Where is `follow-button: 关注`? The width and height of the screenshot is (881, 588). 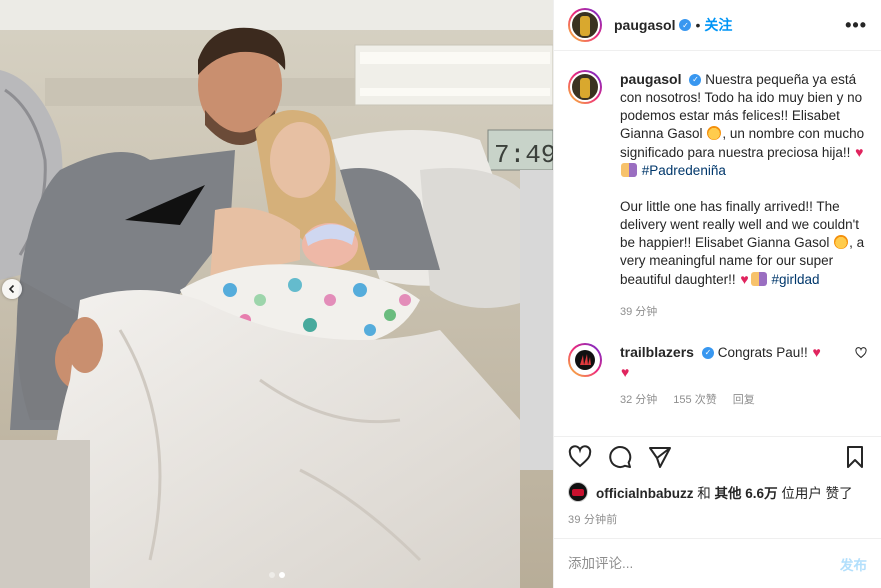
follow-button: 关注 is located at coordinates (718, 25).